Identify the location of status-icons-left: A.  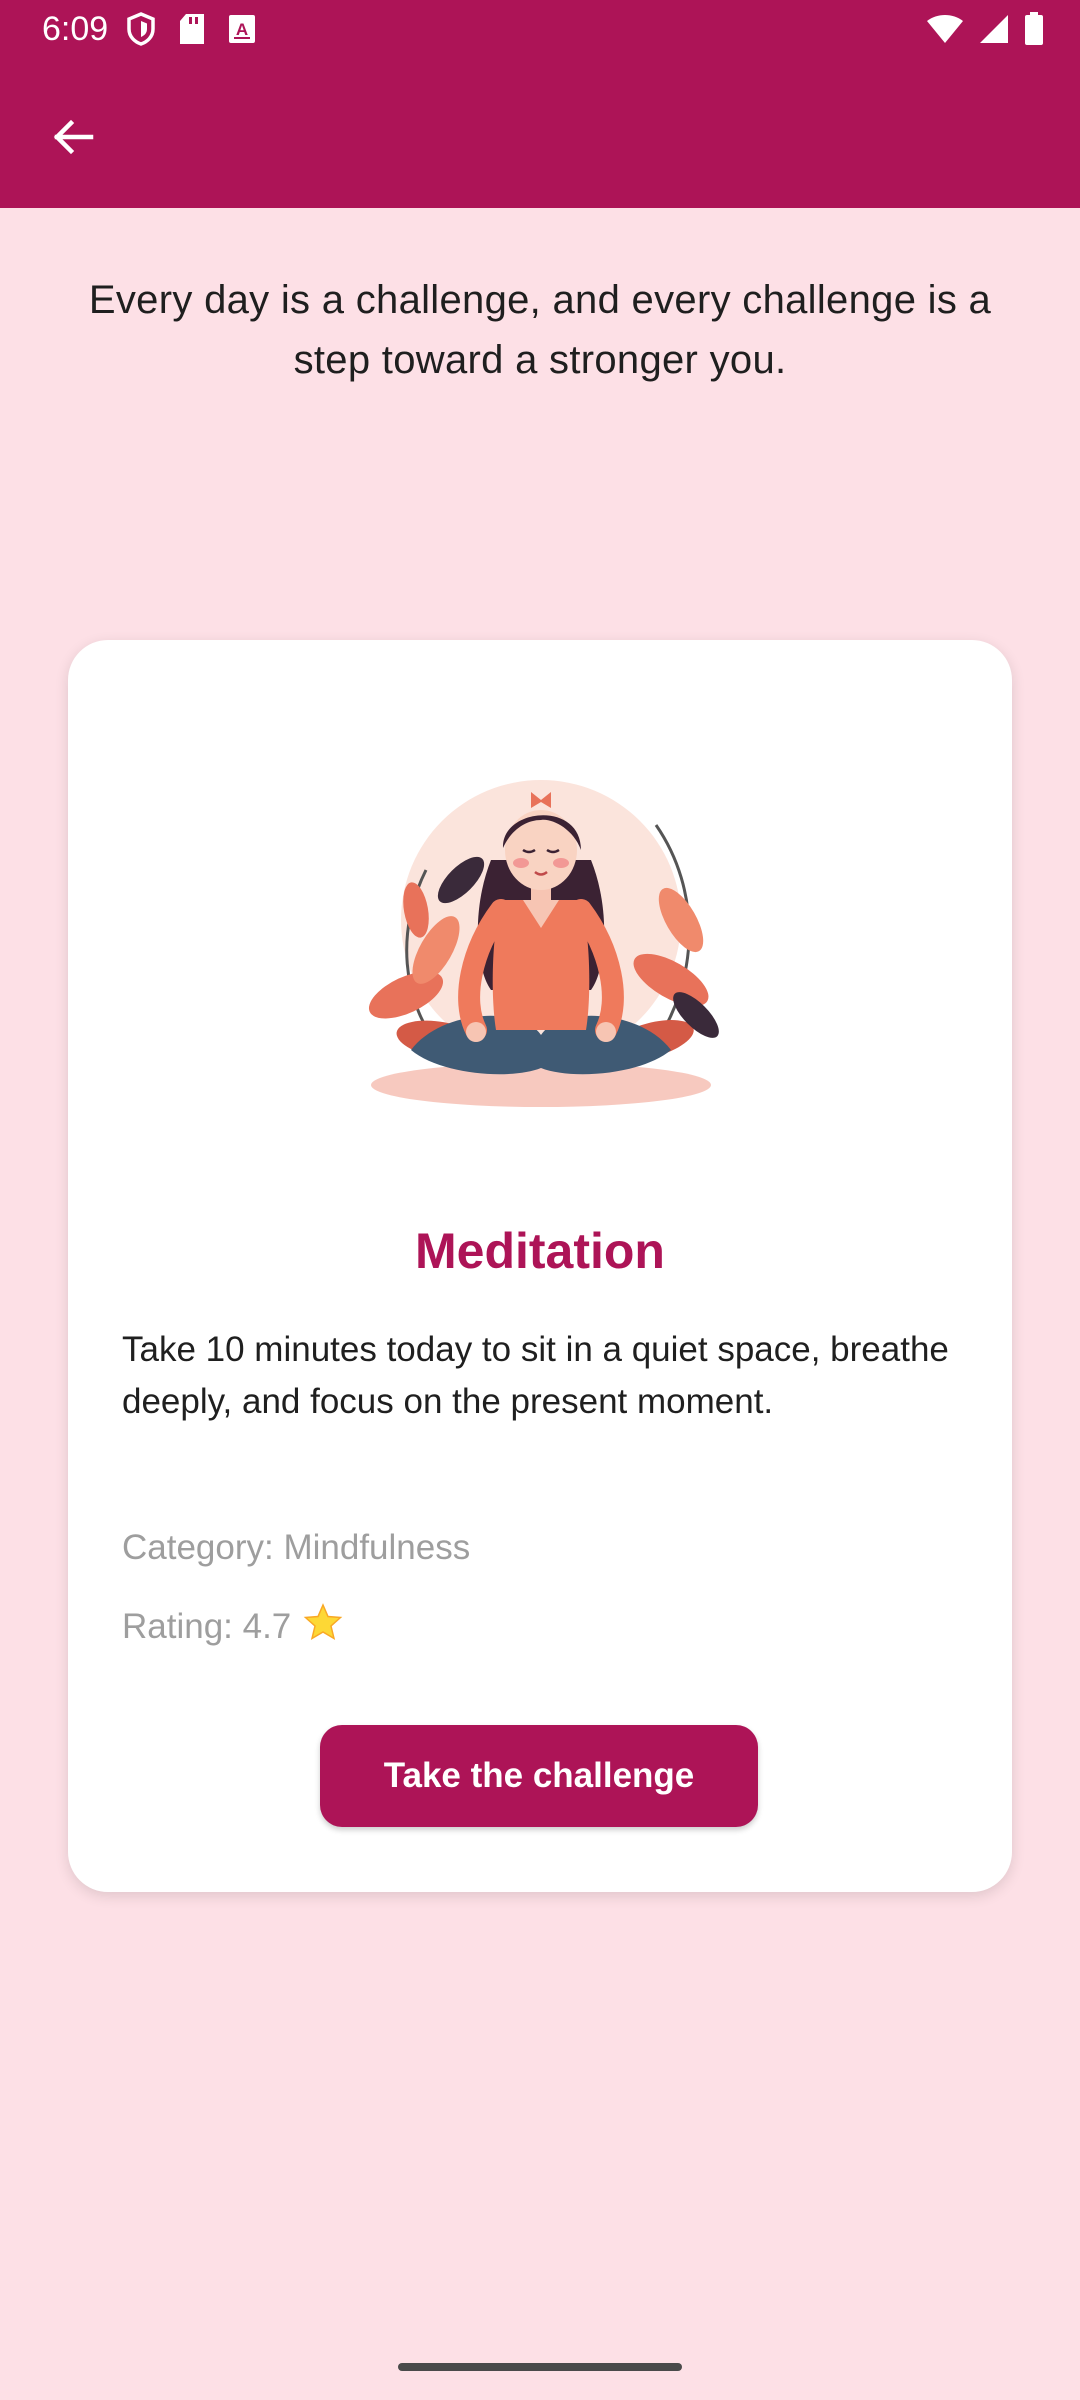
(191, 31).